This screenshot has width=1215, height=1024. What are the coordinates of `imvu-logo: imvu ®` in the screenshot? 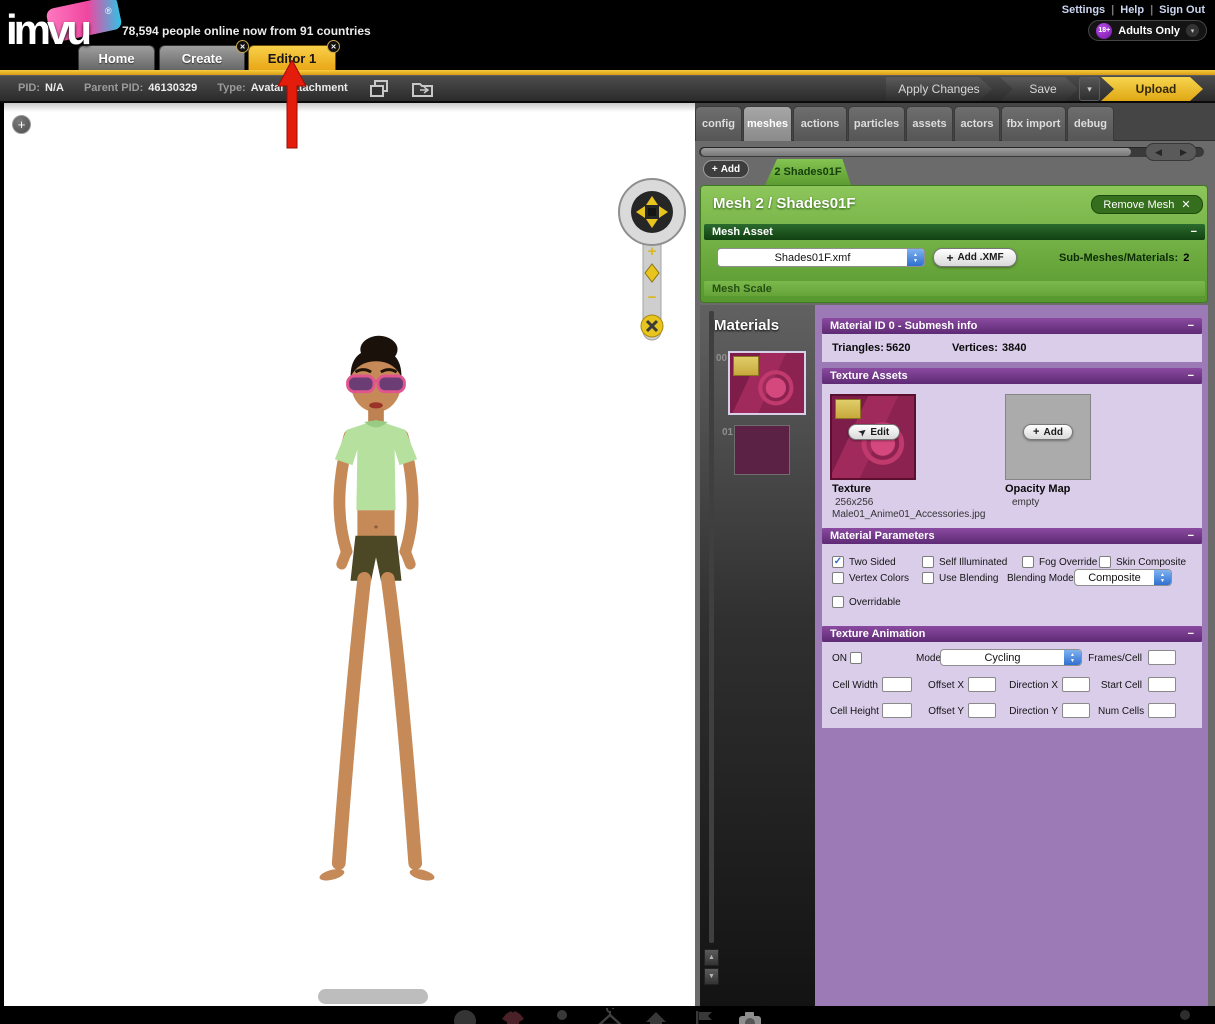 It's located at (62, 34).